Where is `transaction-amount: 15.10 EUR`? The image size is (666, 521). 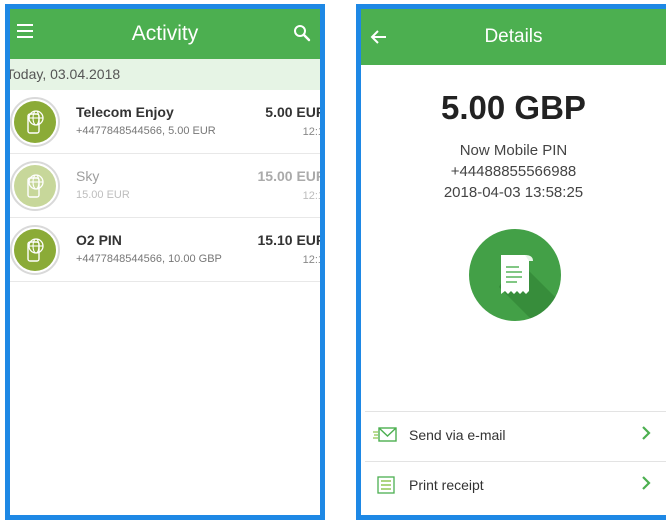 transaction-amount: 15.10 EUR is located at coordinates (291, 240).